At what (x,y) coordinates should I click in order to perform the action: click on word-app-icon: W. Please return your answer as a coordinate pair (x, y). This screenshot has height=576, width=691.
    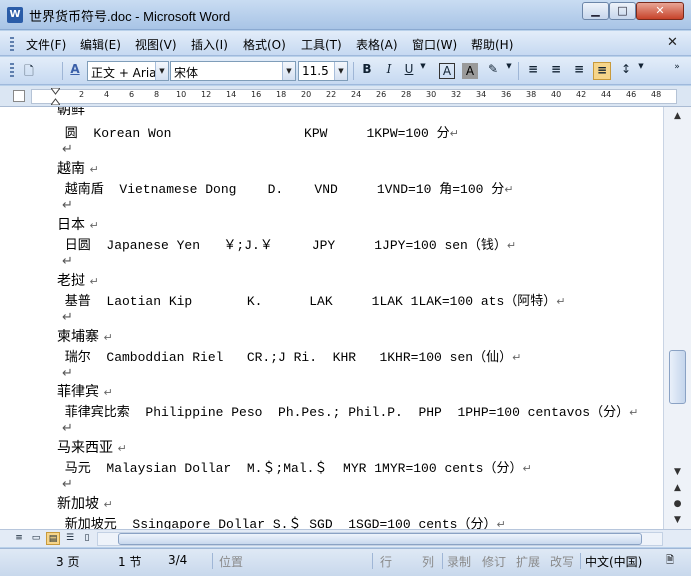
    Looking at the image, I should click on (15, 15).